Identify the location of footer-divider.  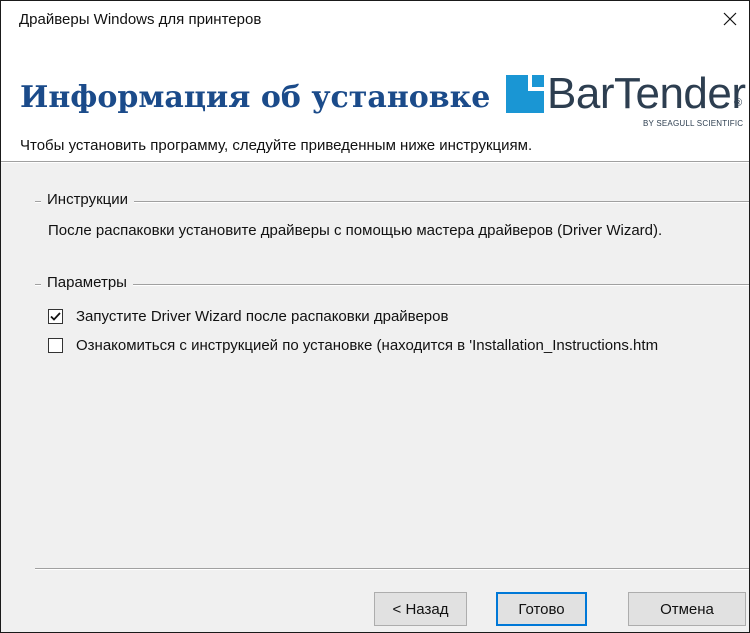
(392, 569).